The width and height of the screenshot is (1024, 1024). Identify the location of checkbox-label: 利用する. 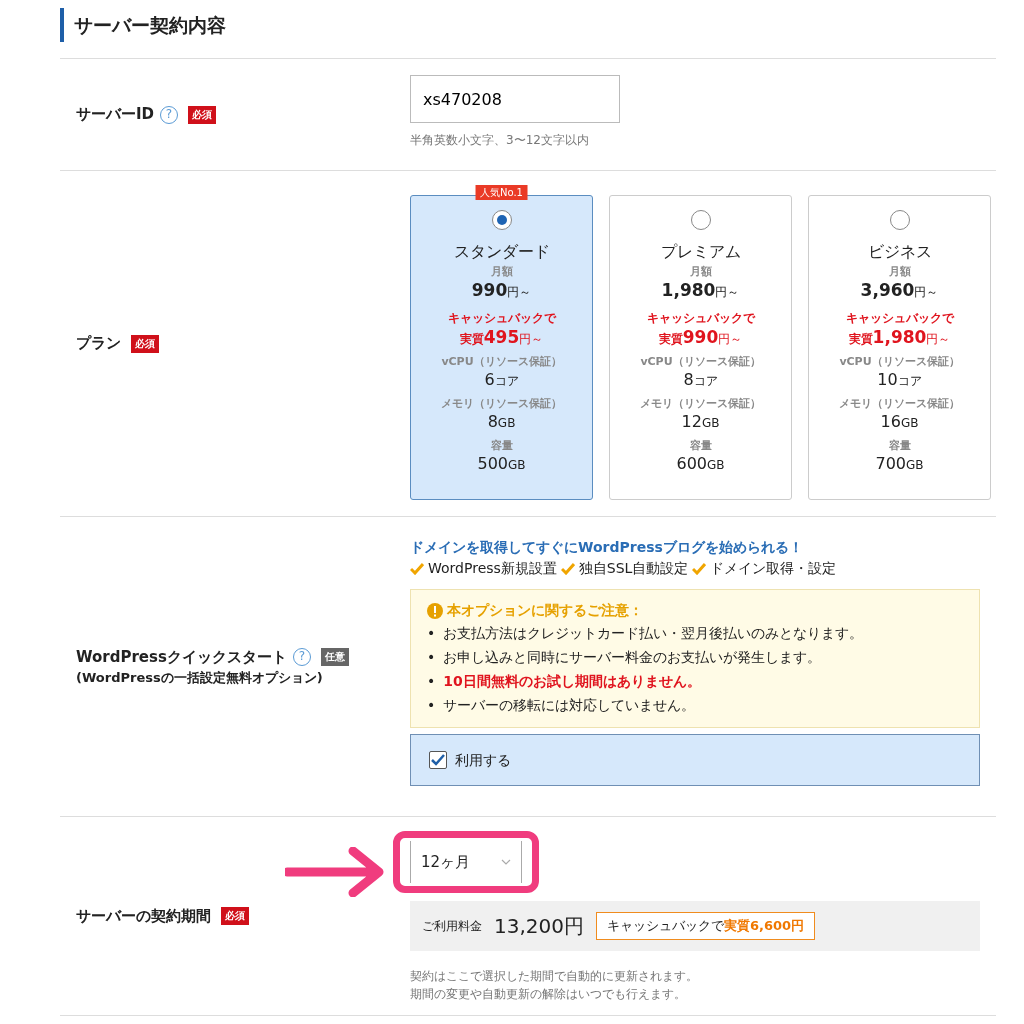
(483, 760).